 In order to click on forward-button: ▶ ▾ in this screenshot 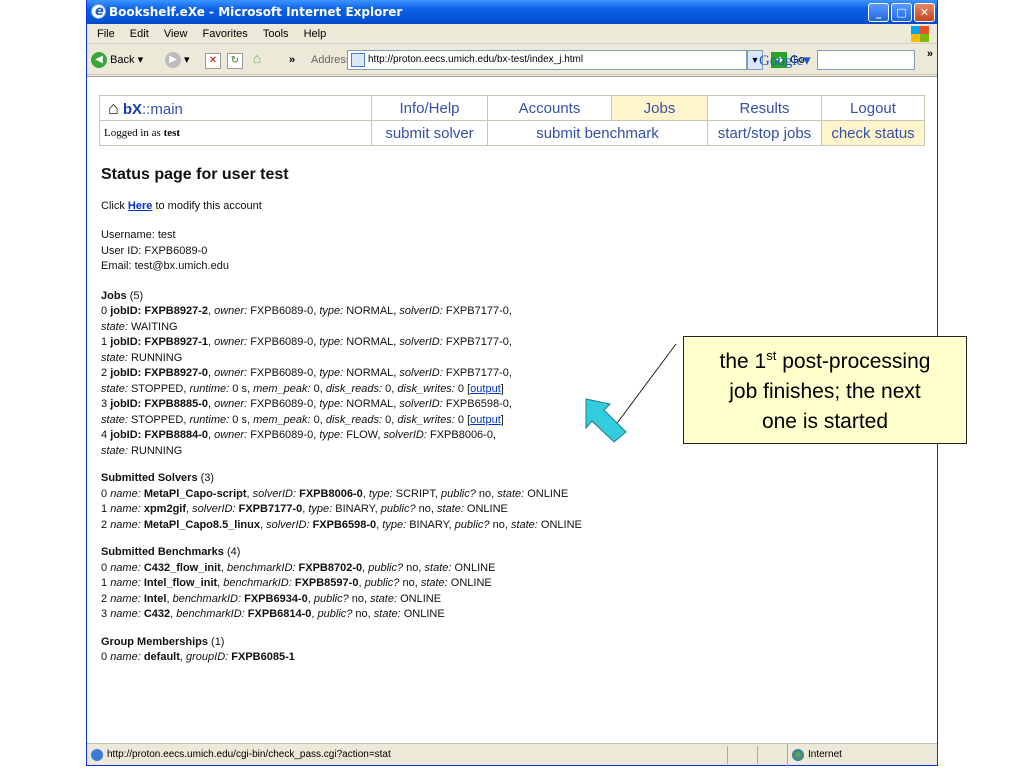, I will do `click(177, 60)`.